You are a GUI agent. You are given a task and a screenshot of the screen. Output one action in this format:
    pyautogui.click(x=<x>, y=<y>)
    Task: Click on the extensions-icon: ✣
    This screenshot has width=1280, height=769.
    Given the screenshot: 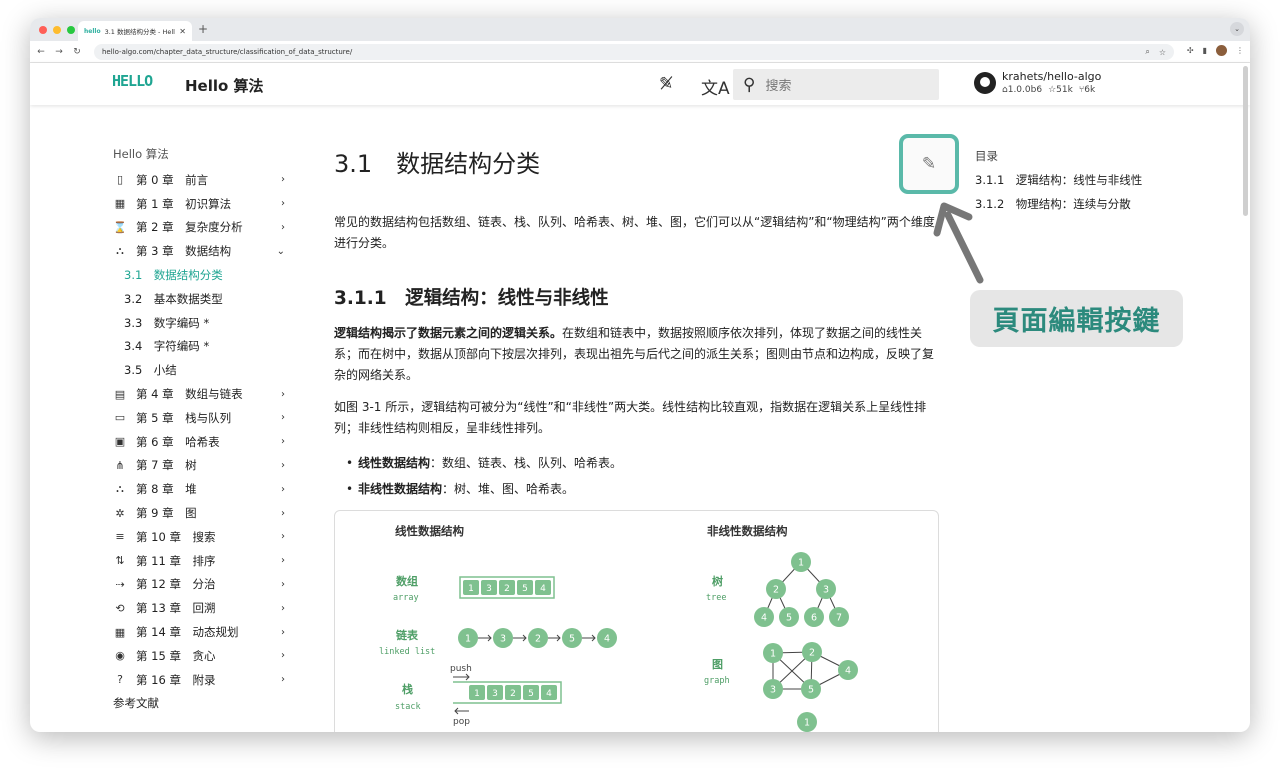 What is the action you would take?
    pyautogui.click(x=1190, y=50)
    